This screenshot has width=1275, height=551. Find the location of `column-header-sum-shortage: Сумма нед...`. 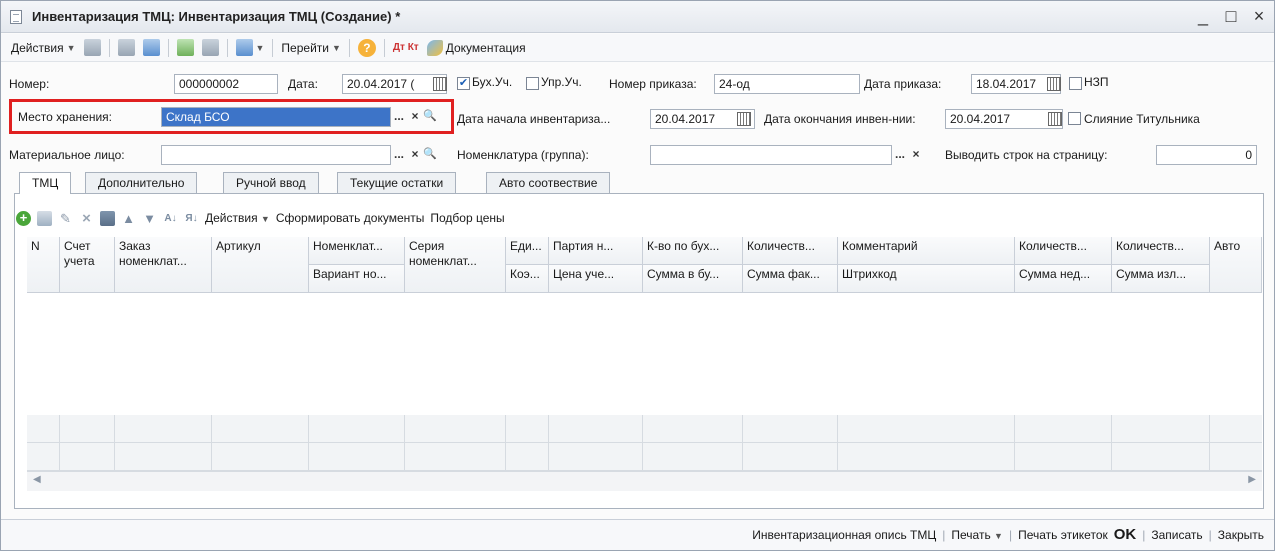

column-header-sum-shortage: Сумма нед... is located at coordinates (1063, 279).